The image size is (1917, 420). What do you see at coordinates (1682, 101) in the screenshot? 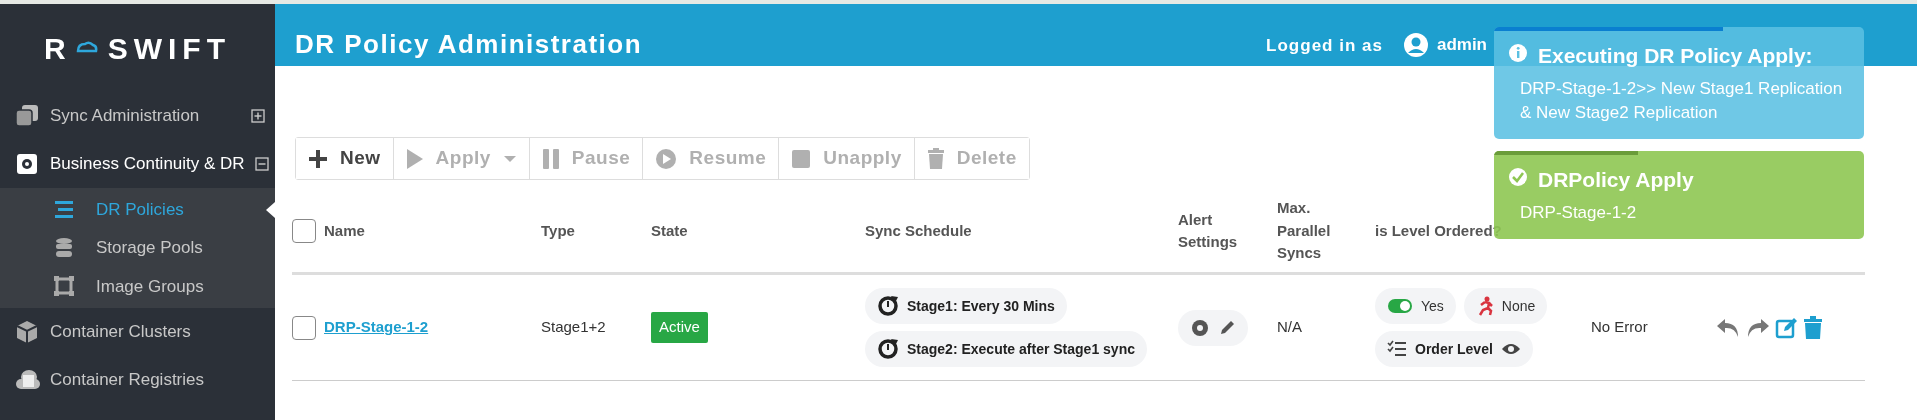
I see `toast-message: DRP-Stage-1-2>> New Stage1 Replication & New Stage2 Replication` at bounding box center [1682, 101].